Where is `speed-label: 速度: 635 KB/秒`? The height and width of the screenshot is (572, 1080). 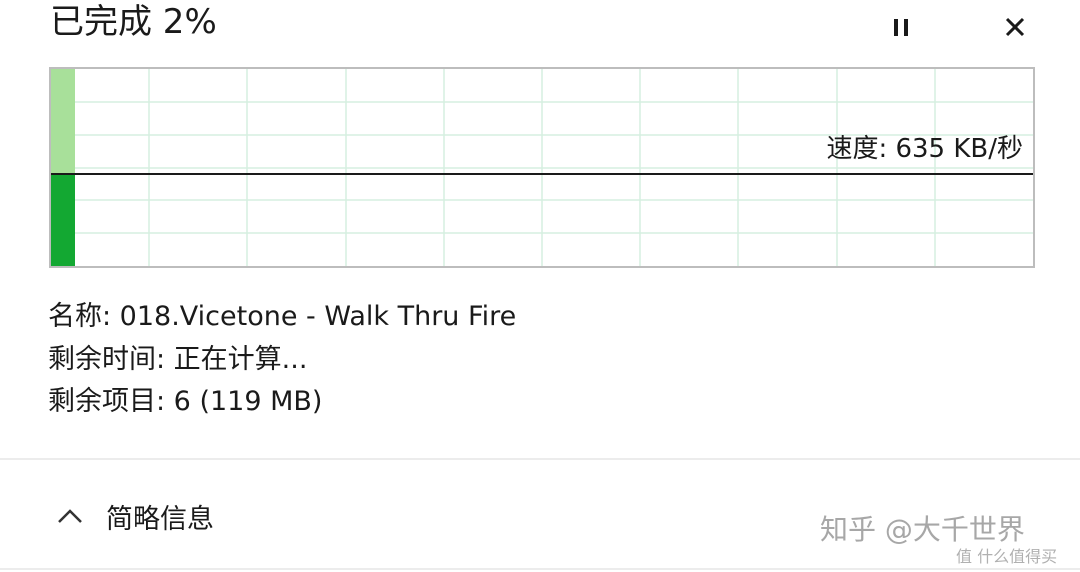 speed-label: 速度: 635 KB/秒 is located at coordinates (924, 149).